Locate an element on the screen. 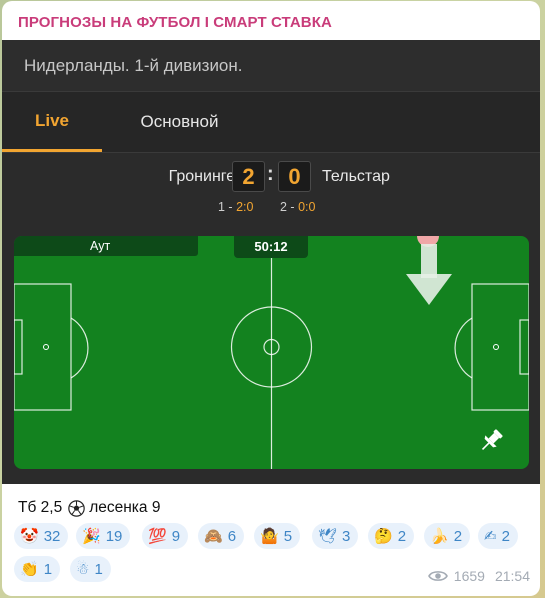 The height and width of the screenshot is (598, 545). reaction-shrug: 🤷 5 is located at coordinates (277, 536).